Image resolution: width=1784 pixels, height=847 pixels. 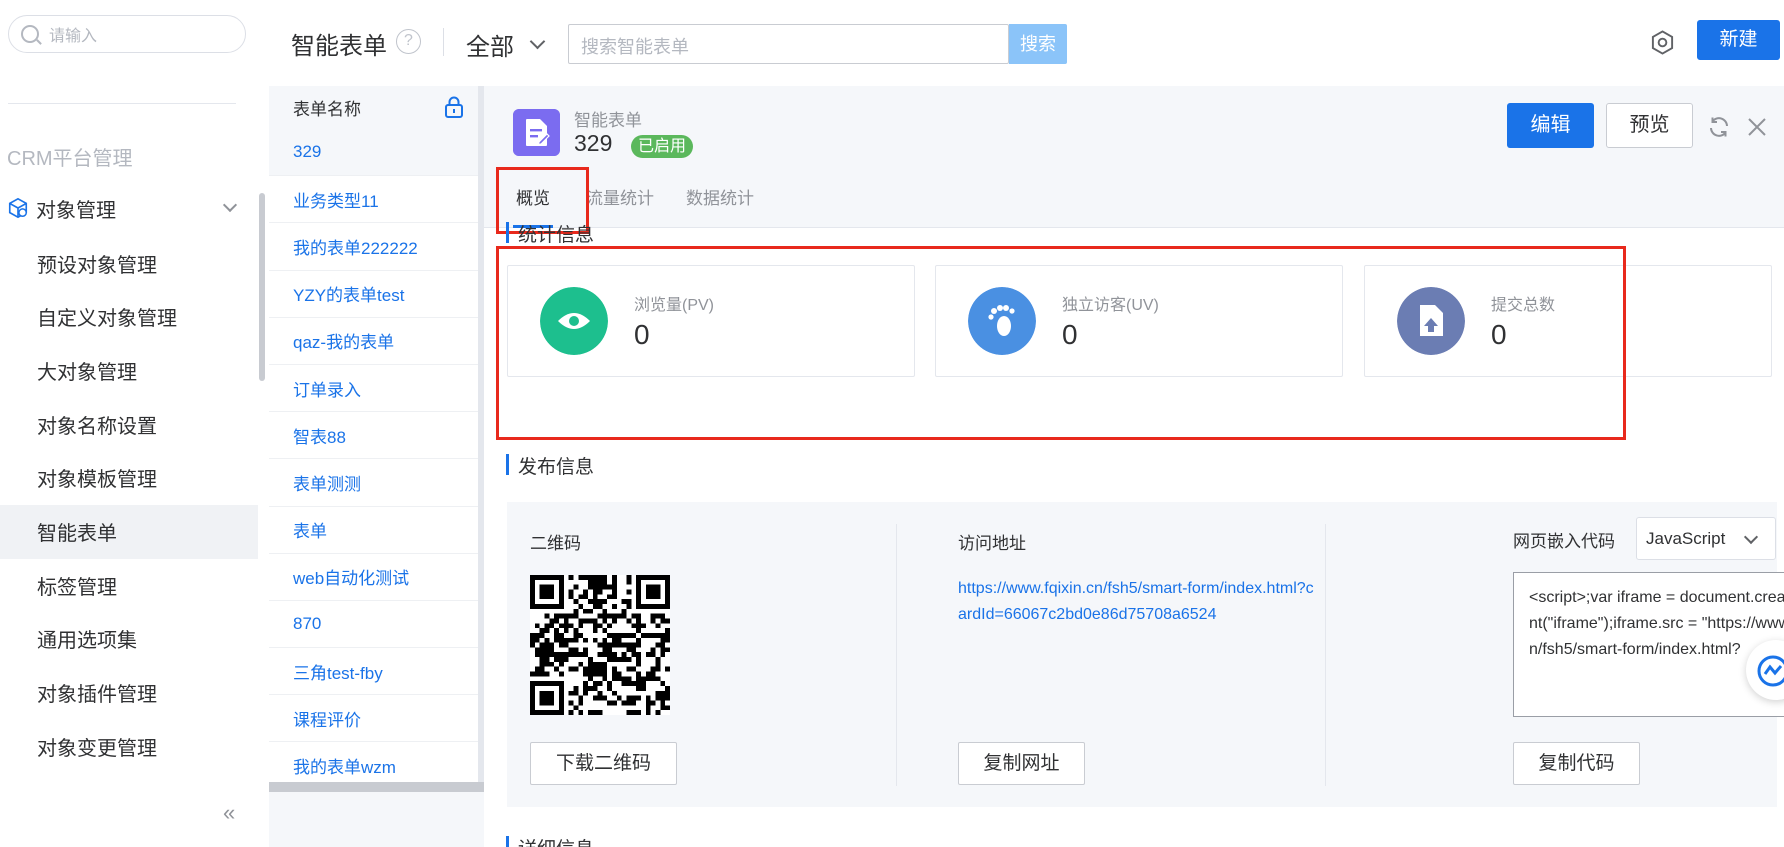 I want to click on form-list-item: 表单, so click(x=373, y=530).